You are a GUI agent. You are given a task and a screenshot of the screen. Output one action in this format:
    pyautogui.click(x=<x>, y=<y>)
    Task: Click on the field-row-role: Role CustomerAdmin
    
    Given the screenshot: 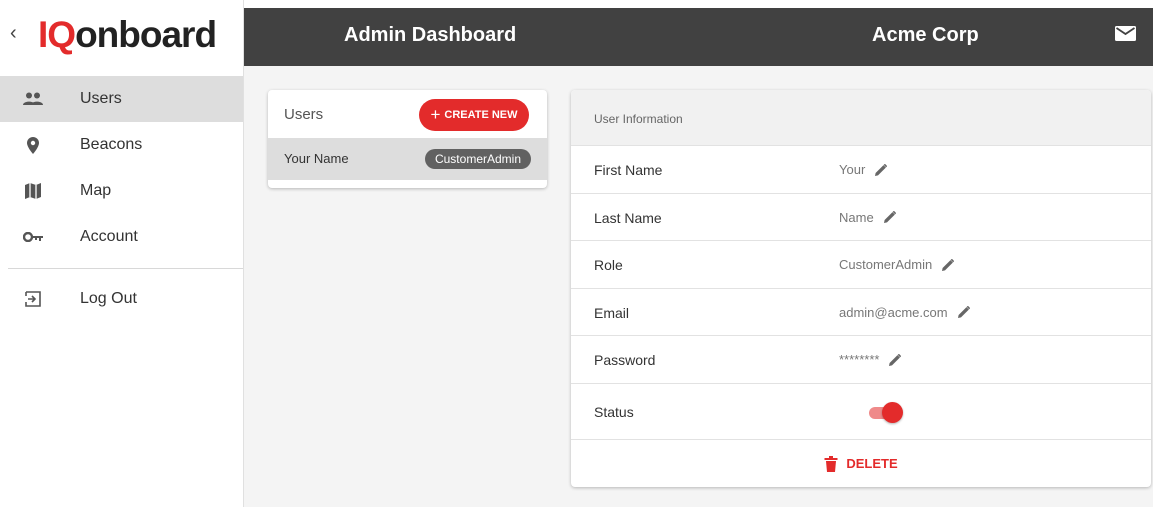 What is the action you would take?
    pyautogui.click(x=861, y=265)
    